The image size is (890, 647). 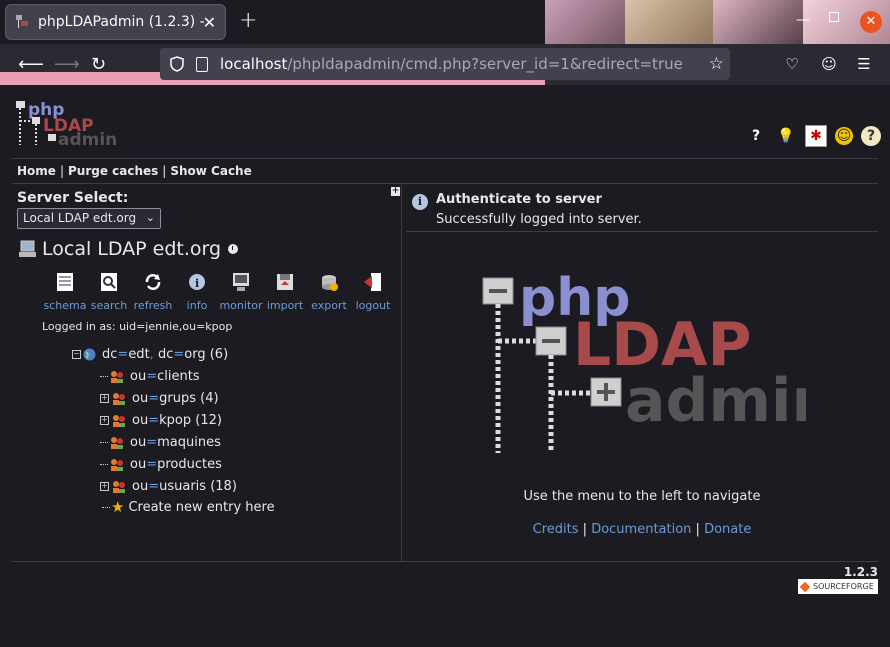 I want to click on tab-title: phpLDAPadmin (1.2.3) -, so click(x=121, y=22).